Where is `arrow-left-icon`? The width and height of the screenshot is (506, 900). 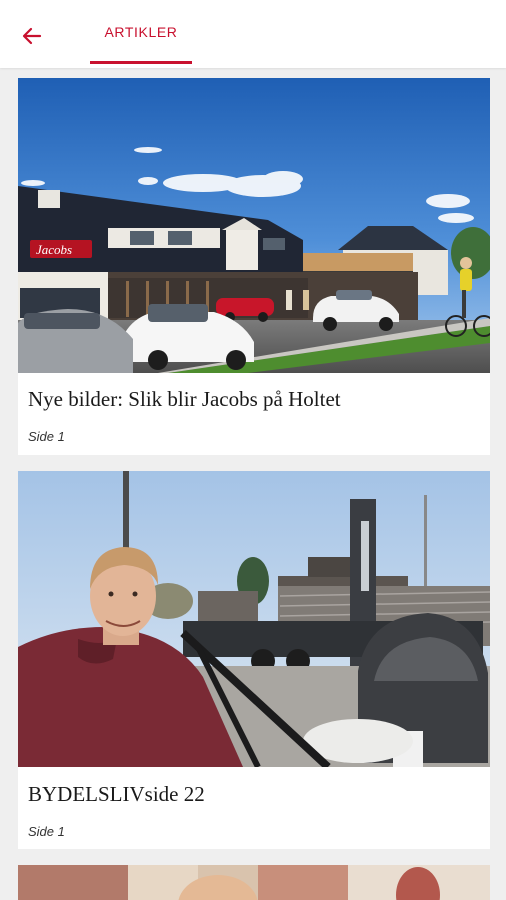 arrow-left-icon is located at coordinates (32, 36).